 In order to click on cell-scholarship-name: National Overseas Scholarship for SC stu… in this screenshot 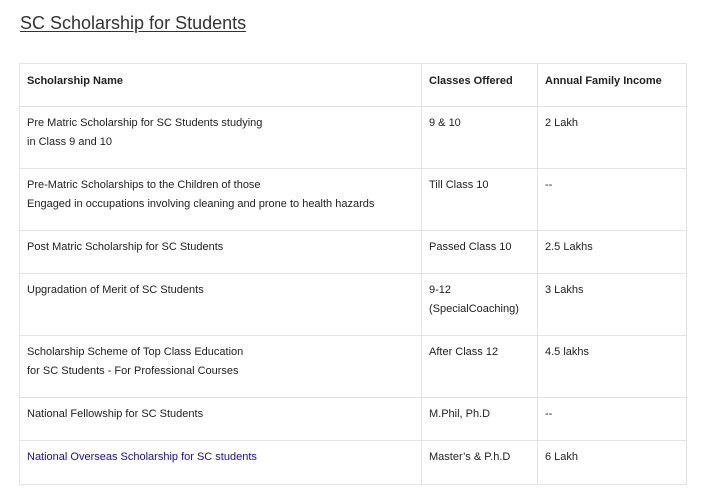, I will do `click(220, 462)`.